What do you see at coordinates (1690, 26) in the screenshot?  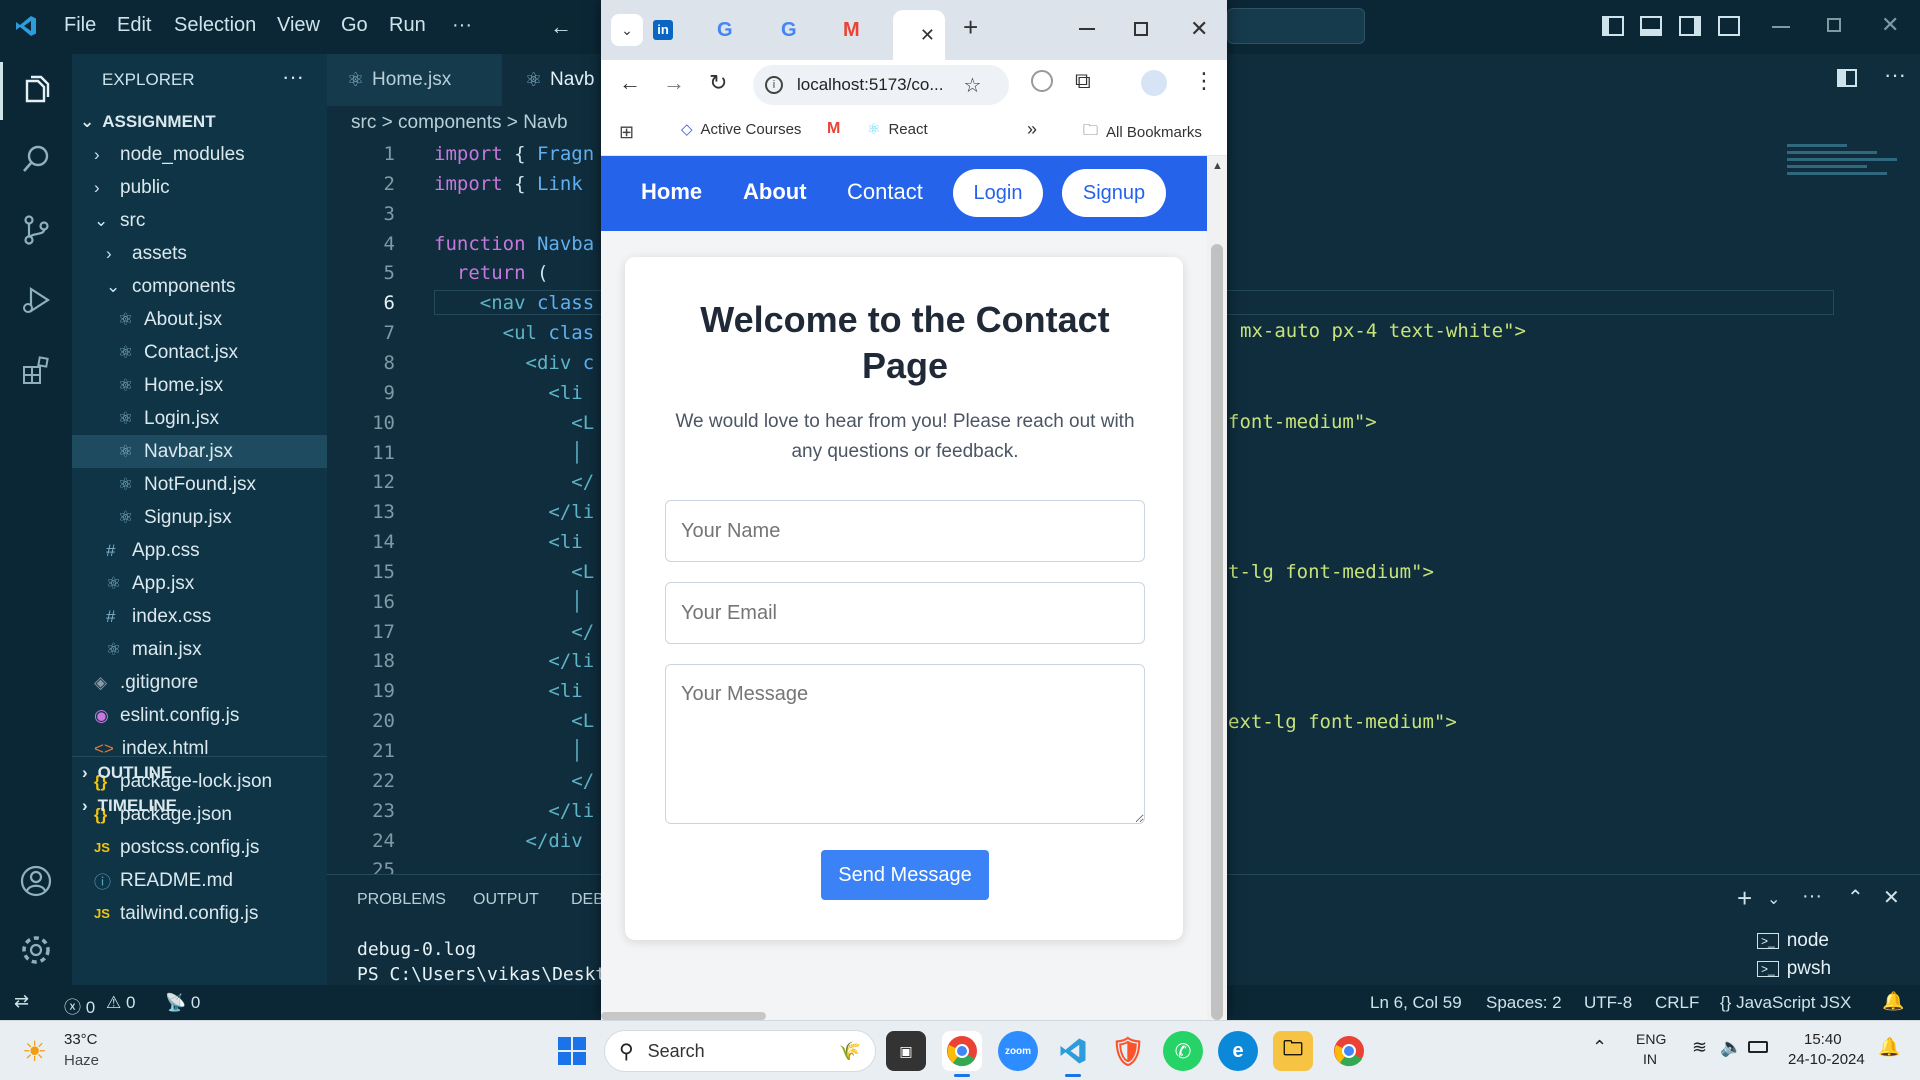 I see `toggle-secondary-sidebar-icon` at bounding box center [1690, 26].